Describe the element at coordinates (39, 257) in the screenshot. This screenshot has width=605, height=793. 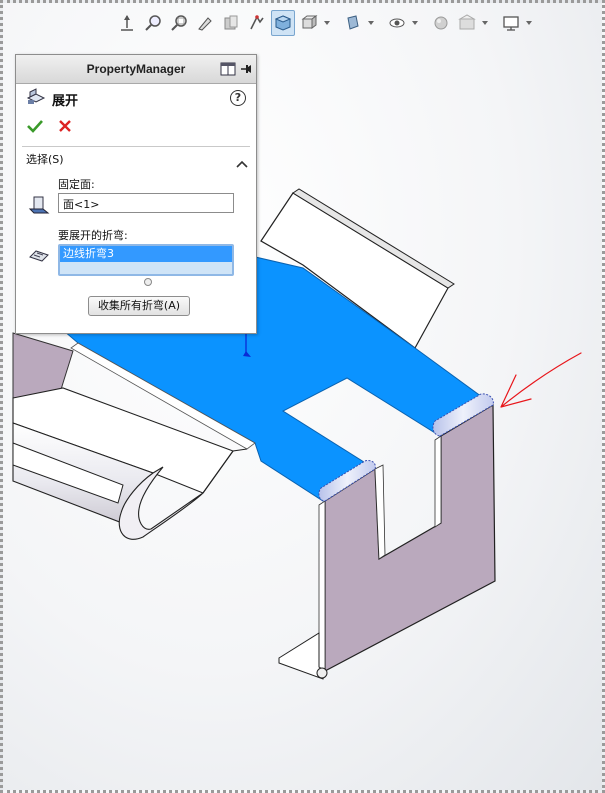
I see `bends-icon` at that location.